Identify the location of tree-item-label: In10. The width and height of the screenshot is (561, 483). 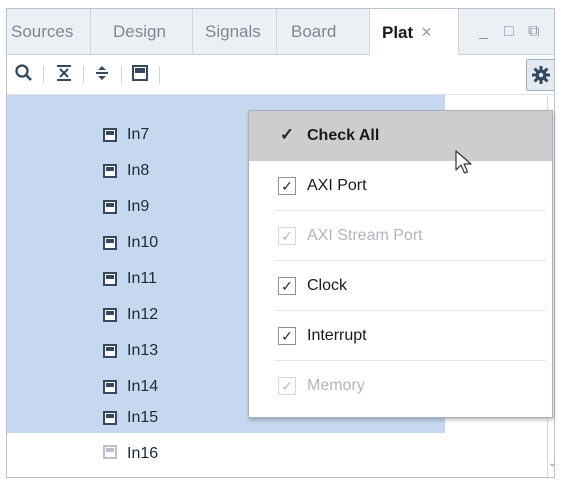
(143, 242).